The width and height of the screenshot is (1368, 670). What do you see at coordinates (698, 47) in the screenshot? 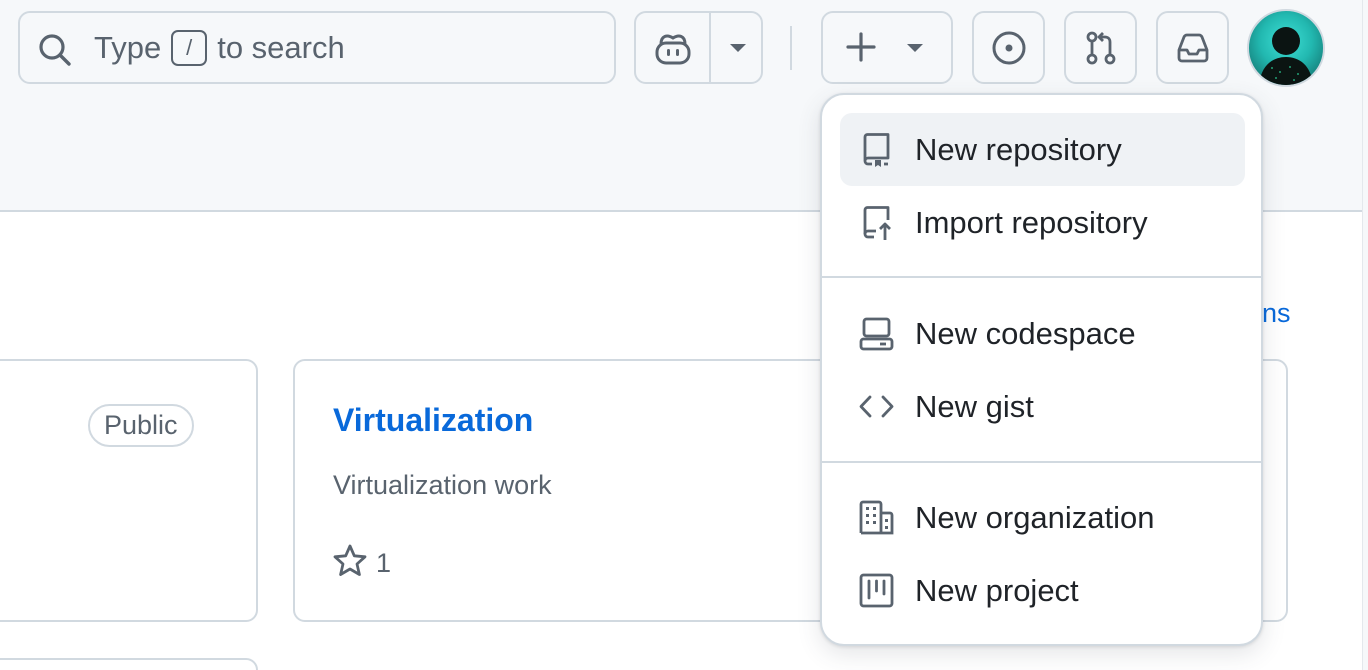
I see `copilot-button-group` at bounding box center [698, 47].